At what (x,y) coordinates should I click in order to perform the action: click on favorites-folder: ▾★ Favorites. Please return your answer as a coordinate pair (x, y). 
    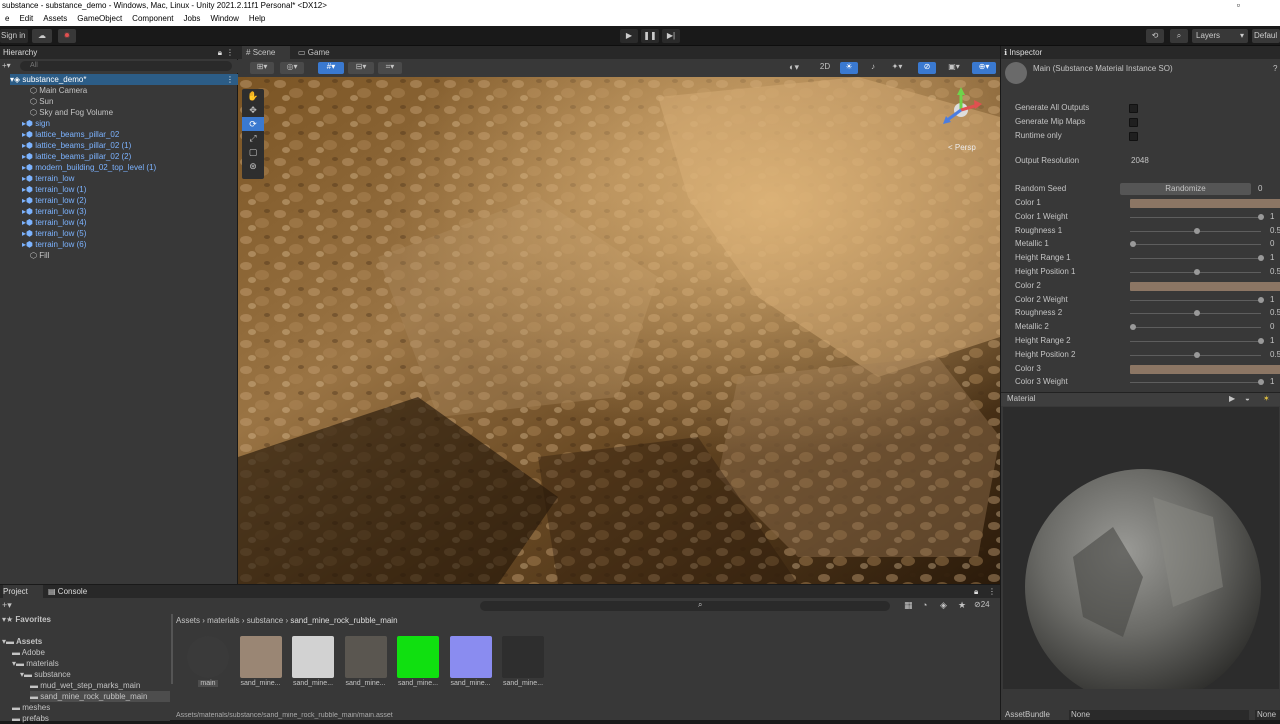
    Looking at the image, I should click on (26, 619).